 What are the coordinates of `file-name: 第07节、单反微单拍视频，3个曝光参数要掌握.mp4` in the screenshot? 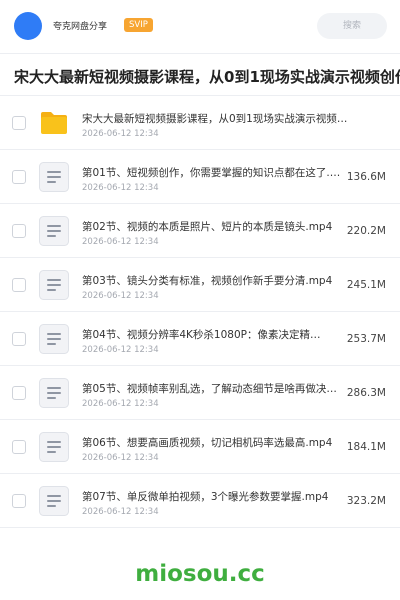 It's located at (205, 497).